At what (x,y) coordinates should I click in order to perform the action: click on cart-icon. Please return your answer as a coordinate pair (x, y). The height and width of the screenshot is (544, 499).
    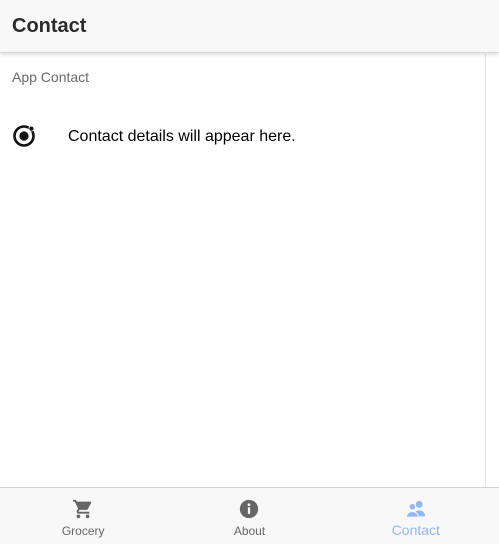
    Looking at the image, I should click on (82, 509).